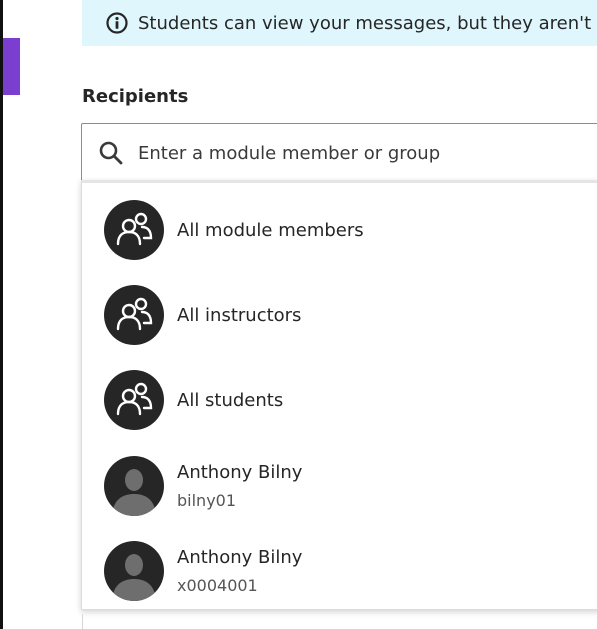 The image size is (597, 629). I want to click on option-user-x0004001: Anthony Bilny x0004001, so click(339, 571).